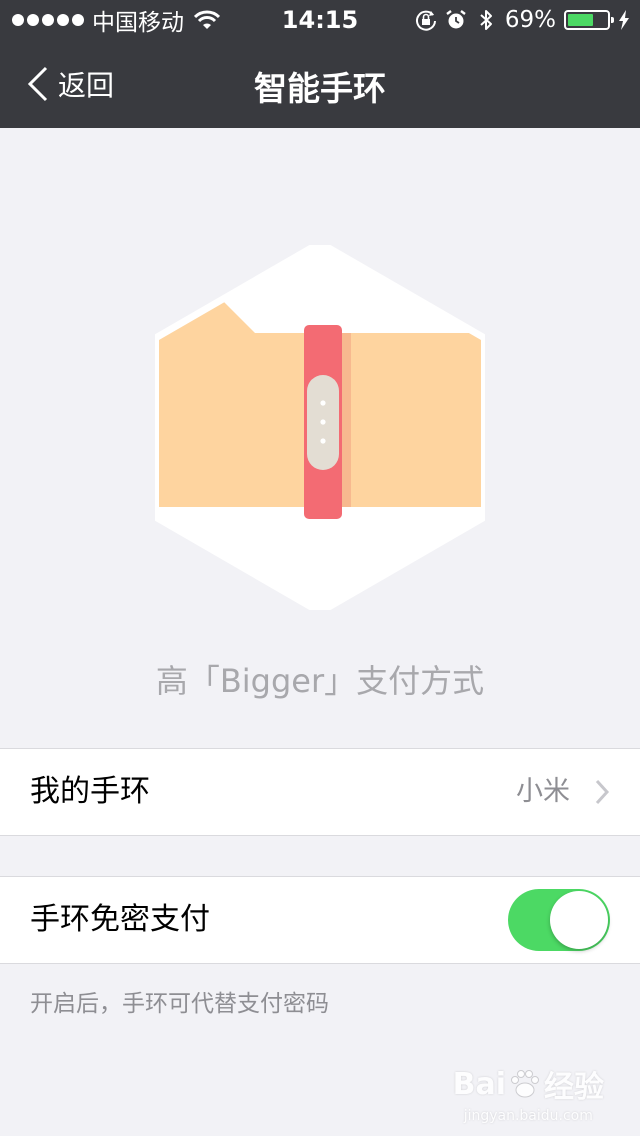  I want to click on alarm-icon, so click(456, 19).